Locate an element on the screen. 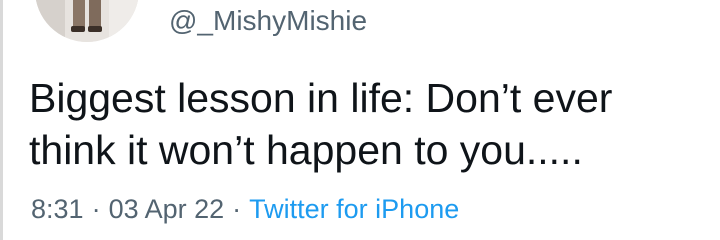 Image resolution: width=720 pixels, height=240 pixels. avatar is located at coordinates (87, 21).